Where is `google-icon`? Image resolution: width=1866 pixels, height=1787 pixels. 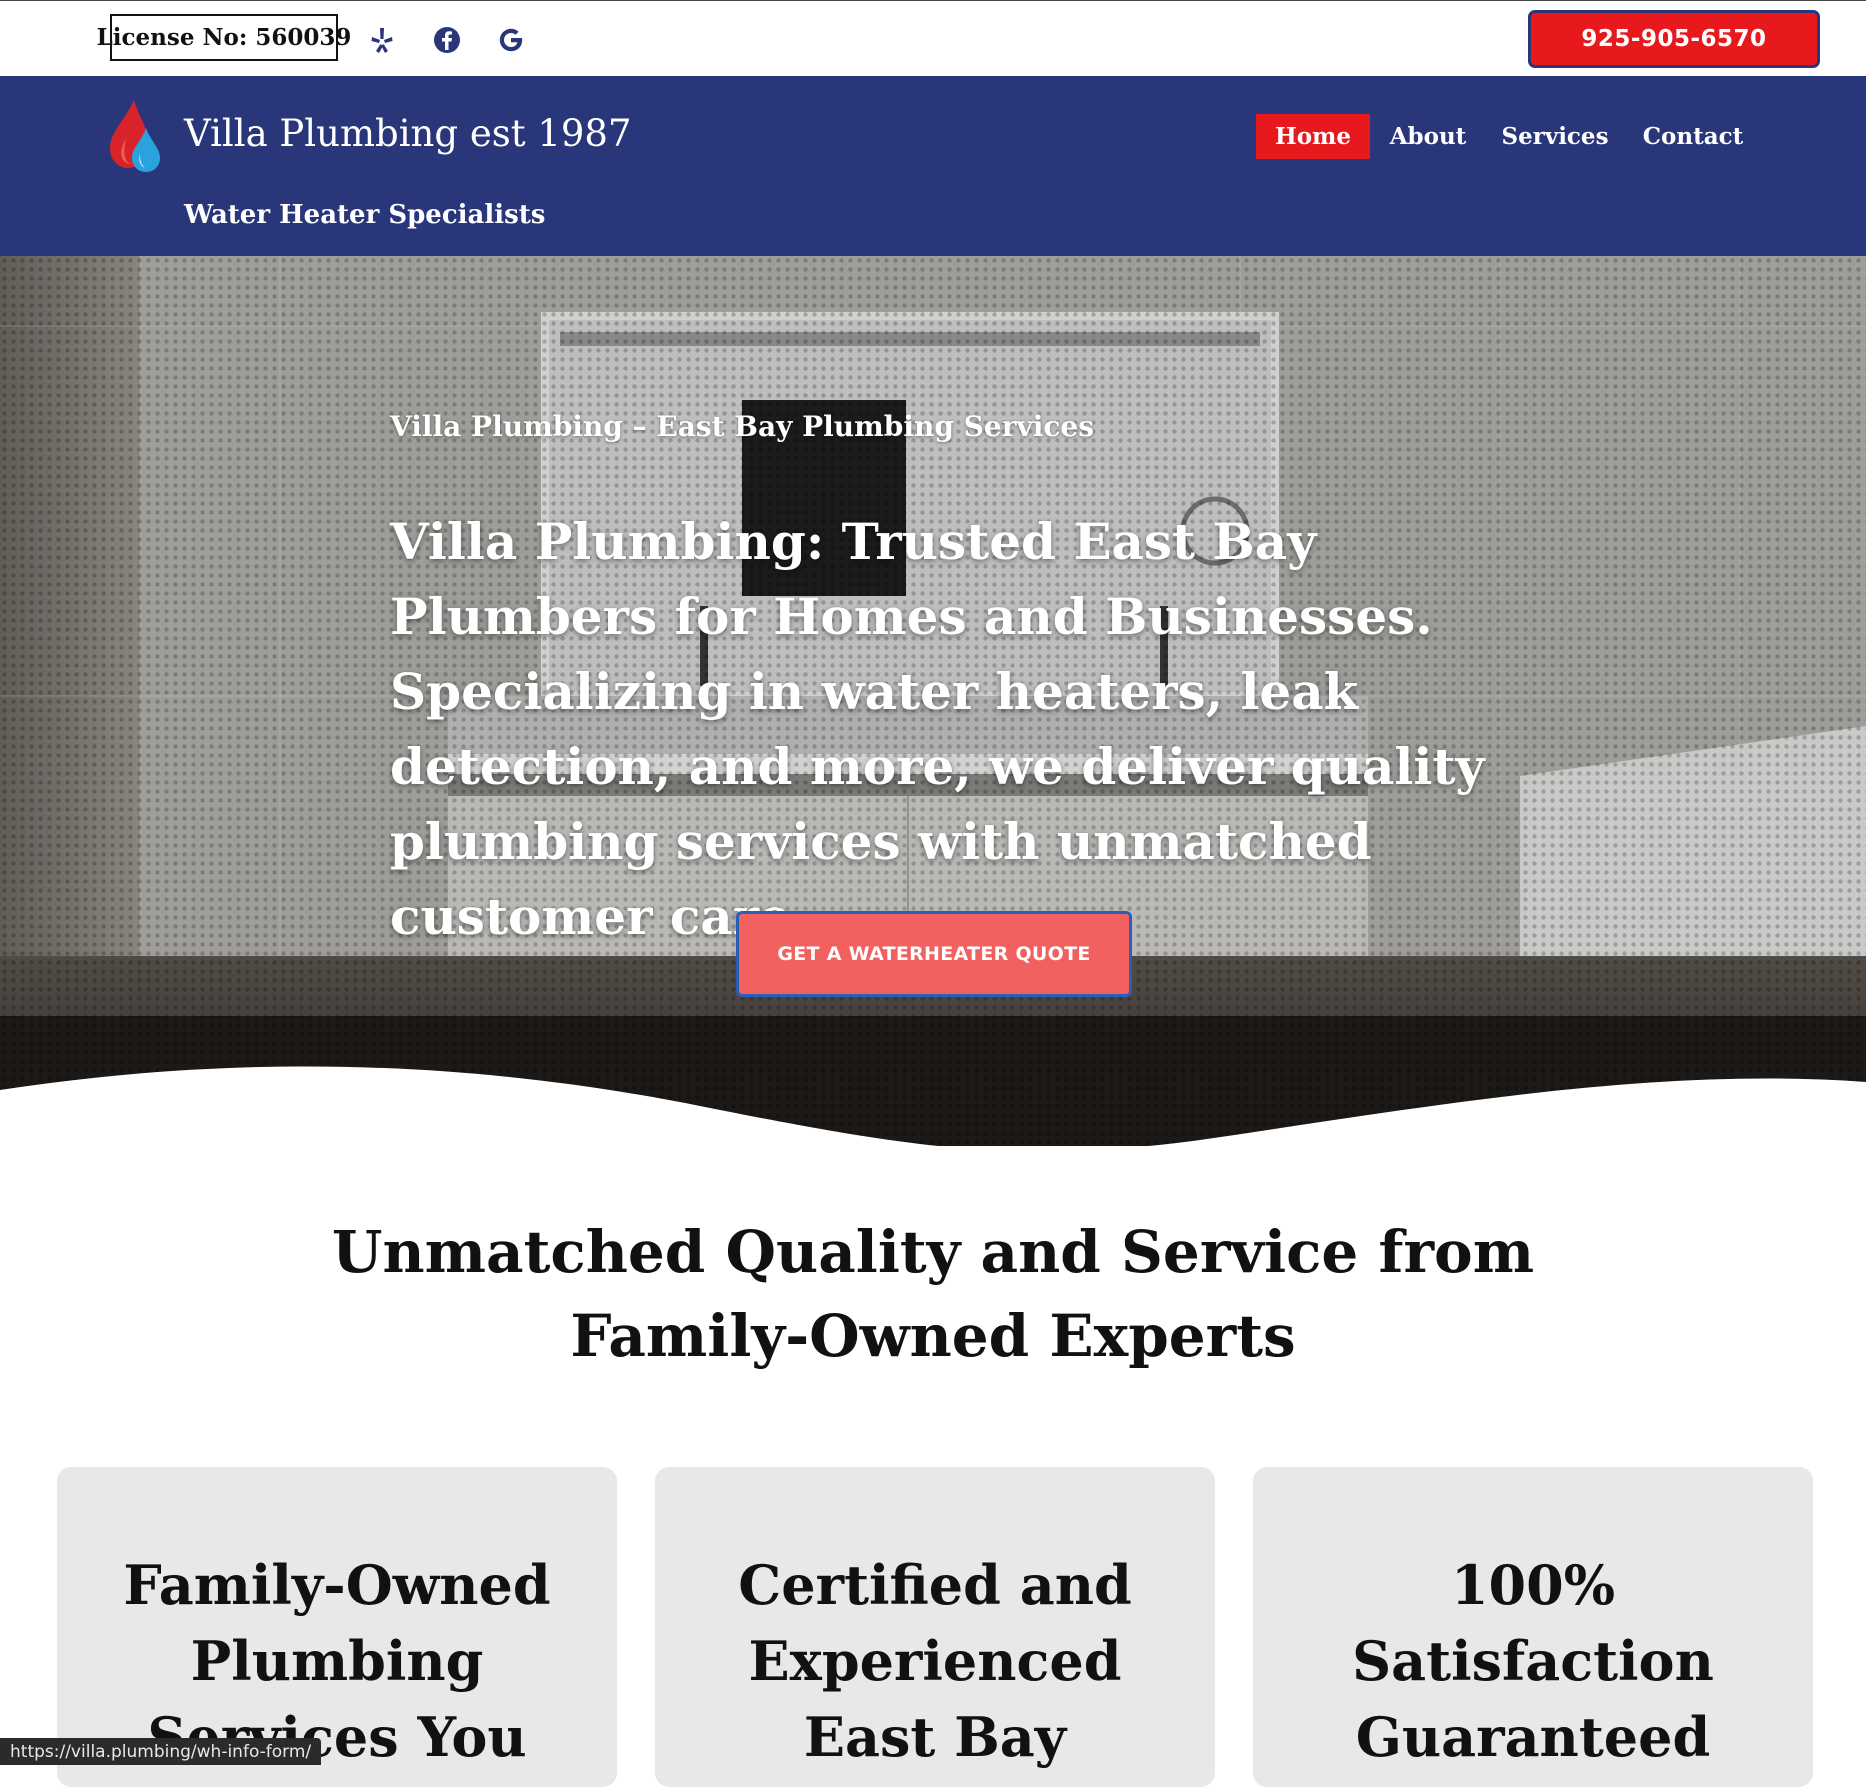 google-icon is located at coordinates (511, 40).